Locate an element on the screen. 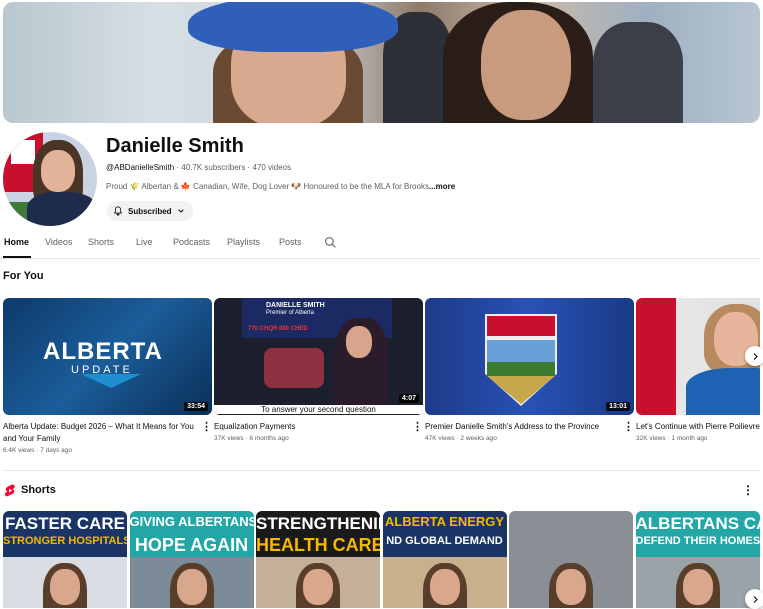  subscriber-count: 40.7K subscribers is located at coordinates (213, 167).